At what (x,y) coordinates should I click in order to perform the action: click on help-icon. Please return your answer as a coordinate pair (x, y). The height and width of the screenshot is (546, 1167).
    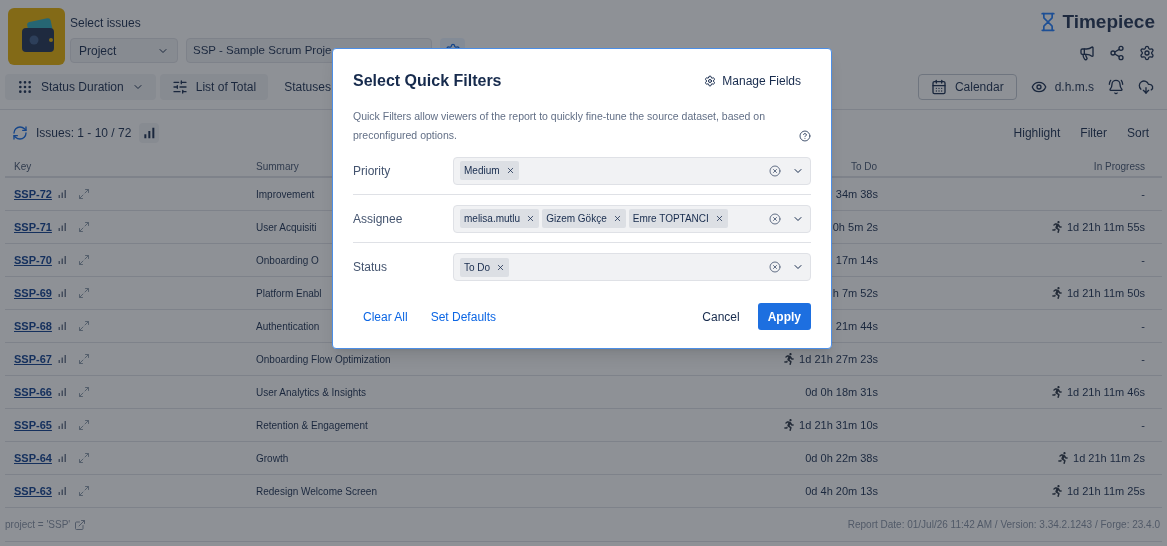
    Looking at the image, I should click on (805, 136).